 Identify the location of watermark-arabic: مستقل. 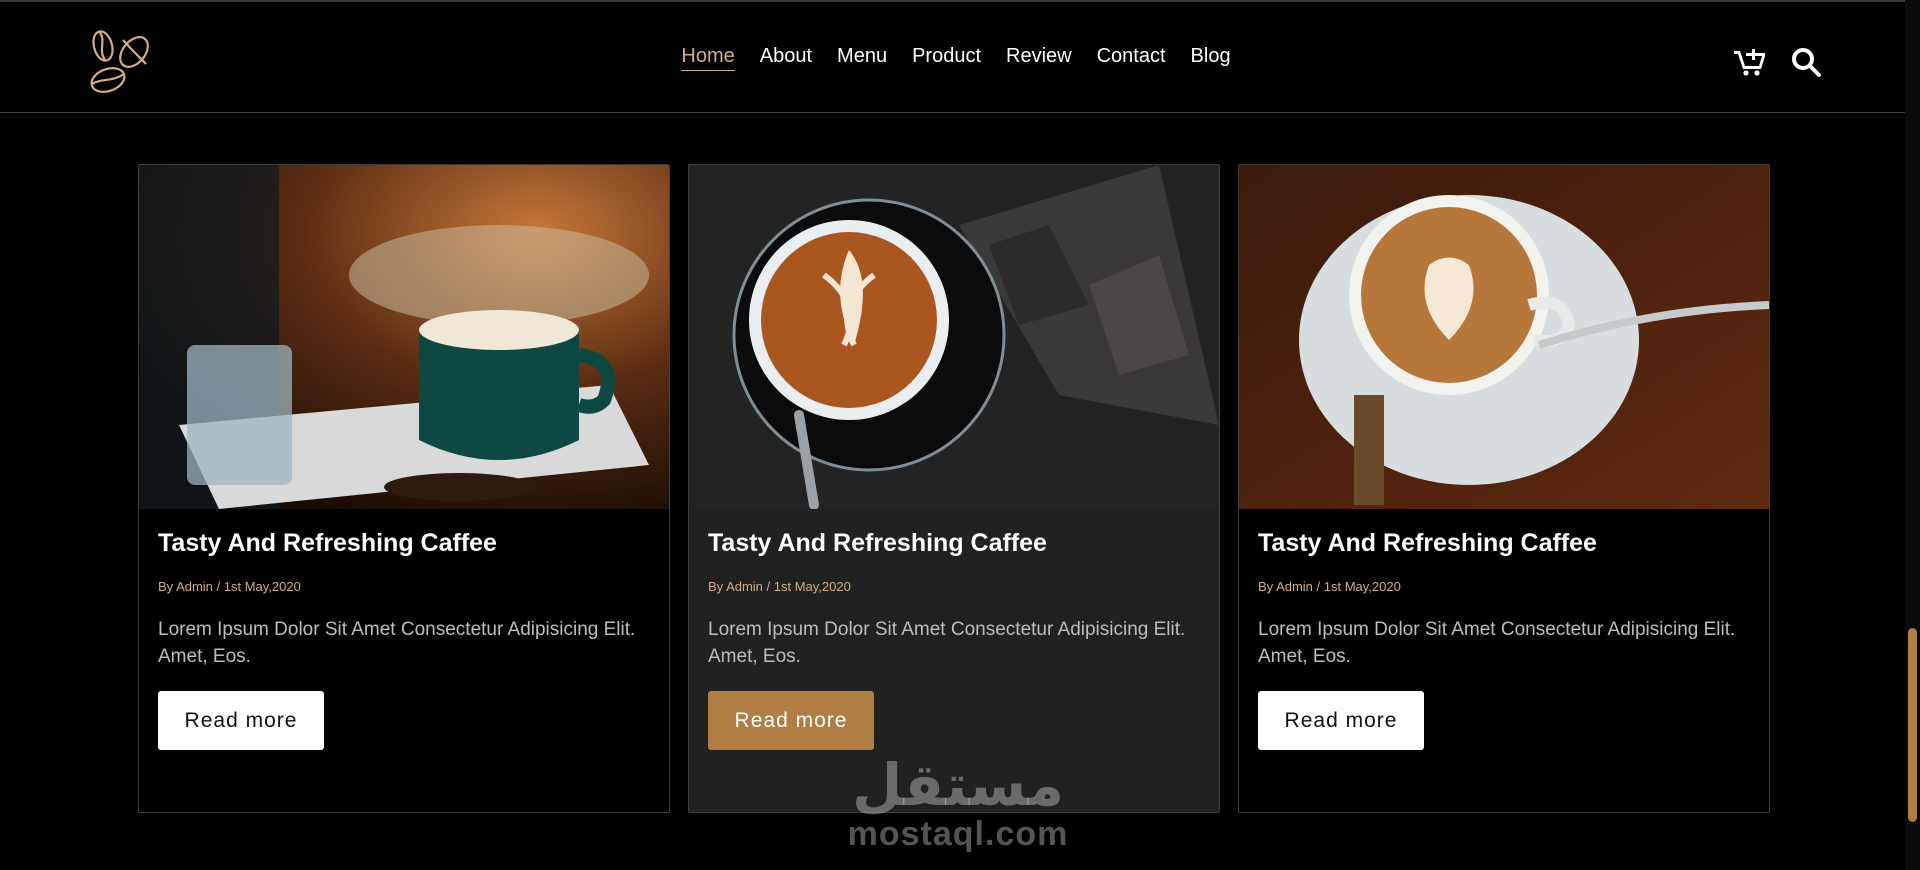
(958, 785).